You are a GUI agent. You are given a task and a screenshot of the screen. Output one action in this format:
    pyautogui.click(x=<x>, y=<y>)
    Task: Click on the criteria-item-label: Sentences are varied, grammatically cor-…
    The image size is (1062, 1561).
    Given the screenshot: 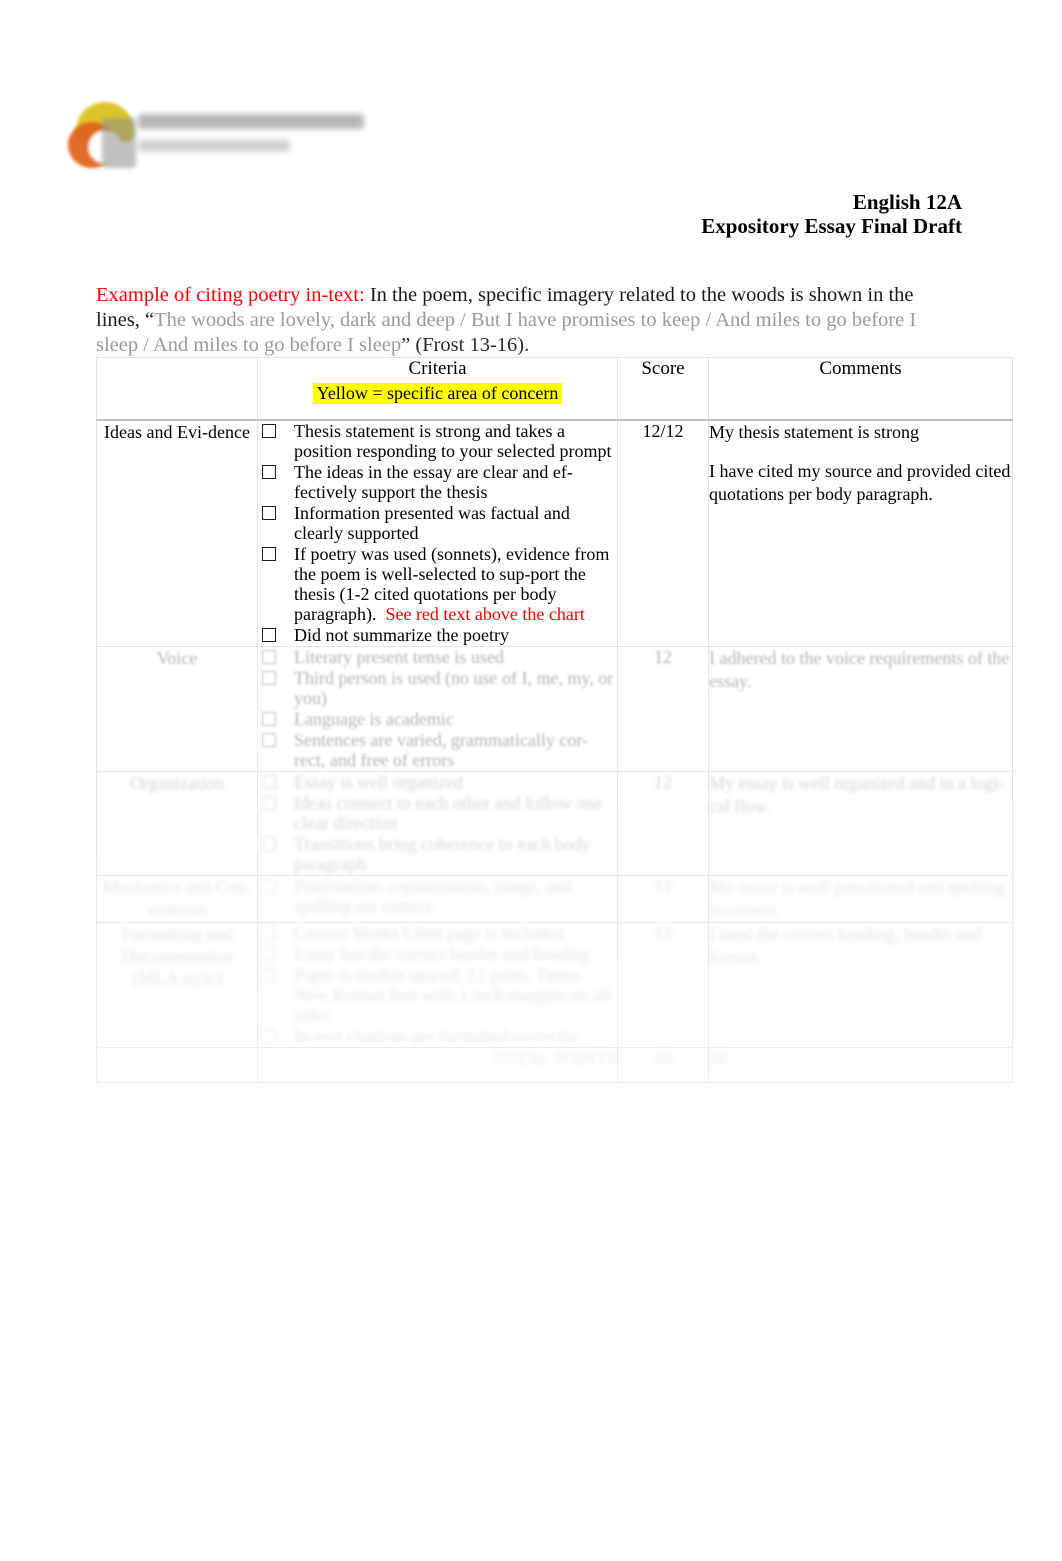 What is the action you would take?
    pyautogui.click(x=441, y=749)
    